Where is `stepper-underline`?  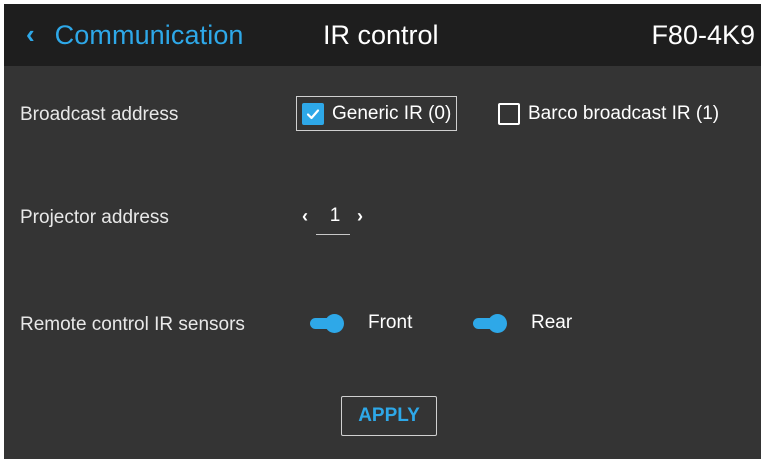
stepper-underline is located at coordinates (333, 234).